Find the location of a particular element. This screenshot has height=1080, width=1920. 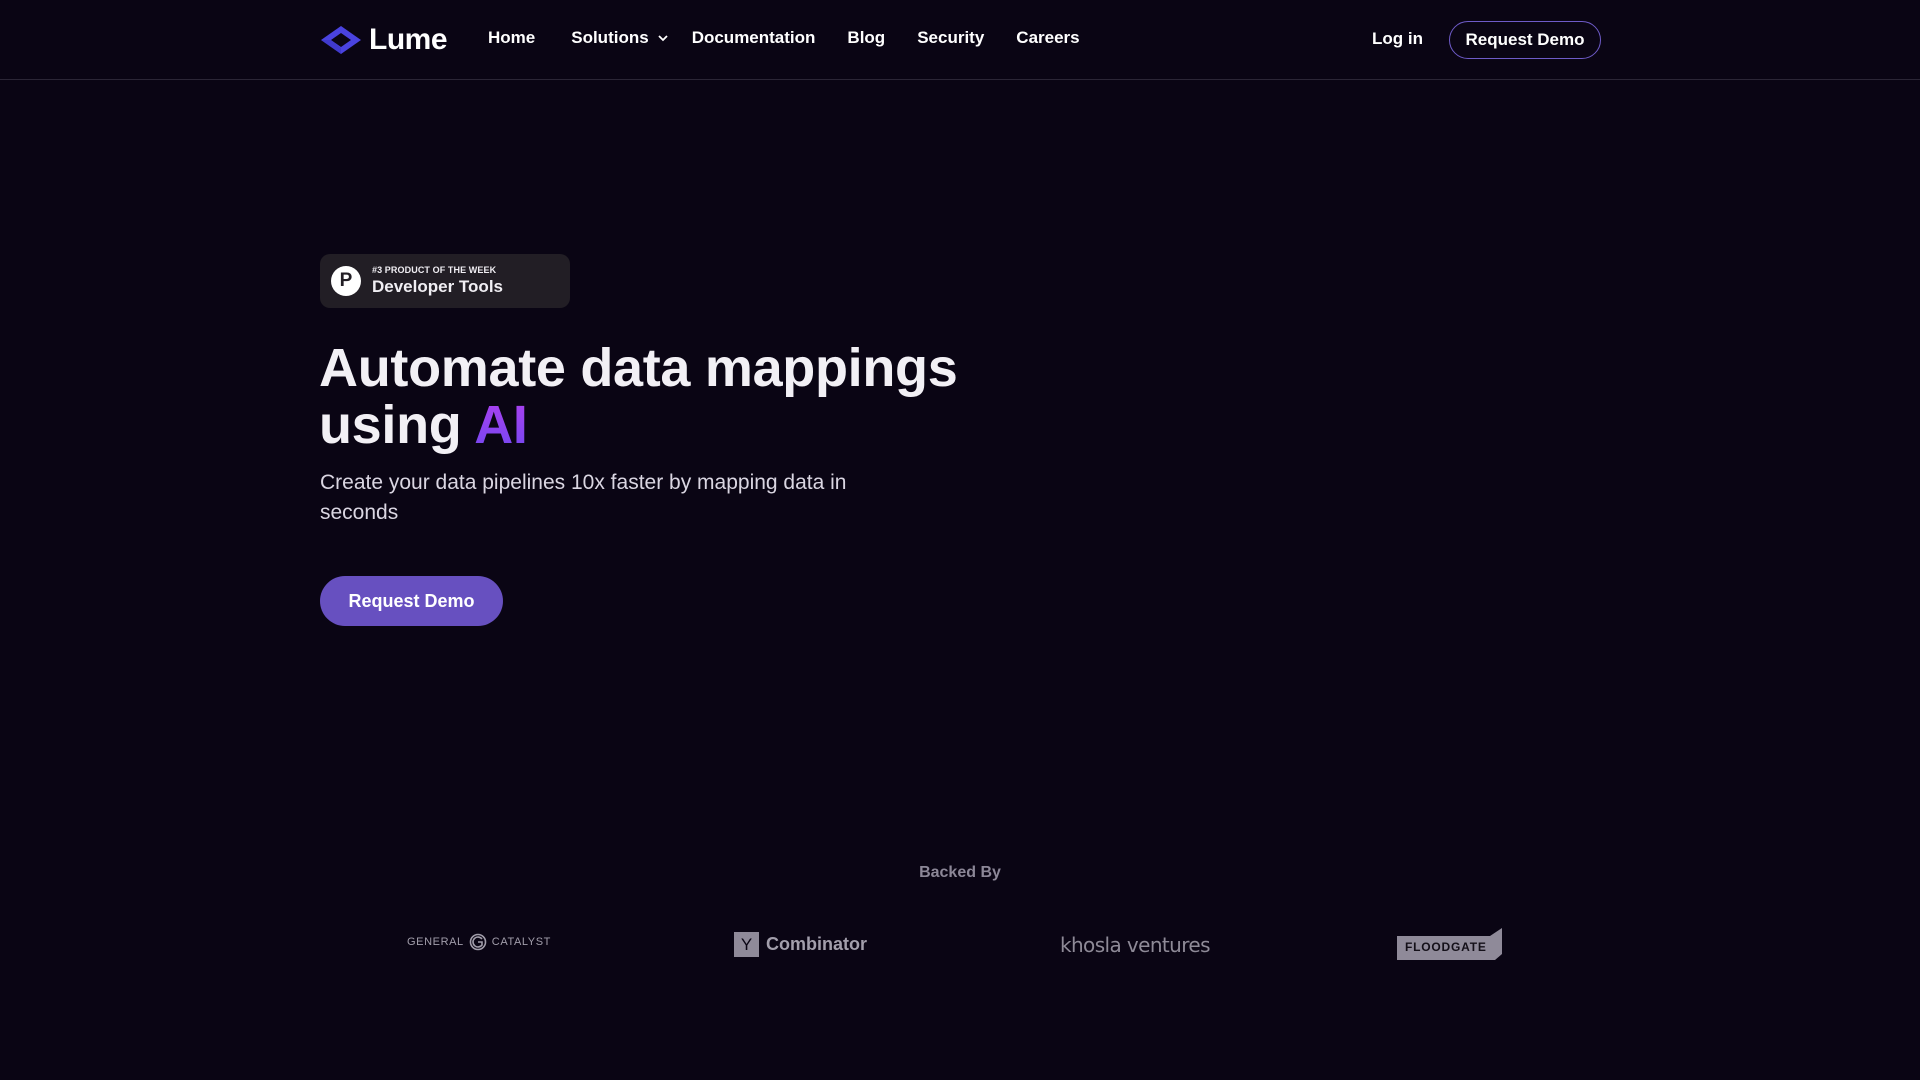

gc-left-text: GENERAL is located at coordinates (435, 942).